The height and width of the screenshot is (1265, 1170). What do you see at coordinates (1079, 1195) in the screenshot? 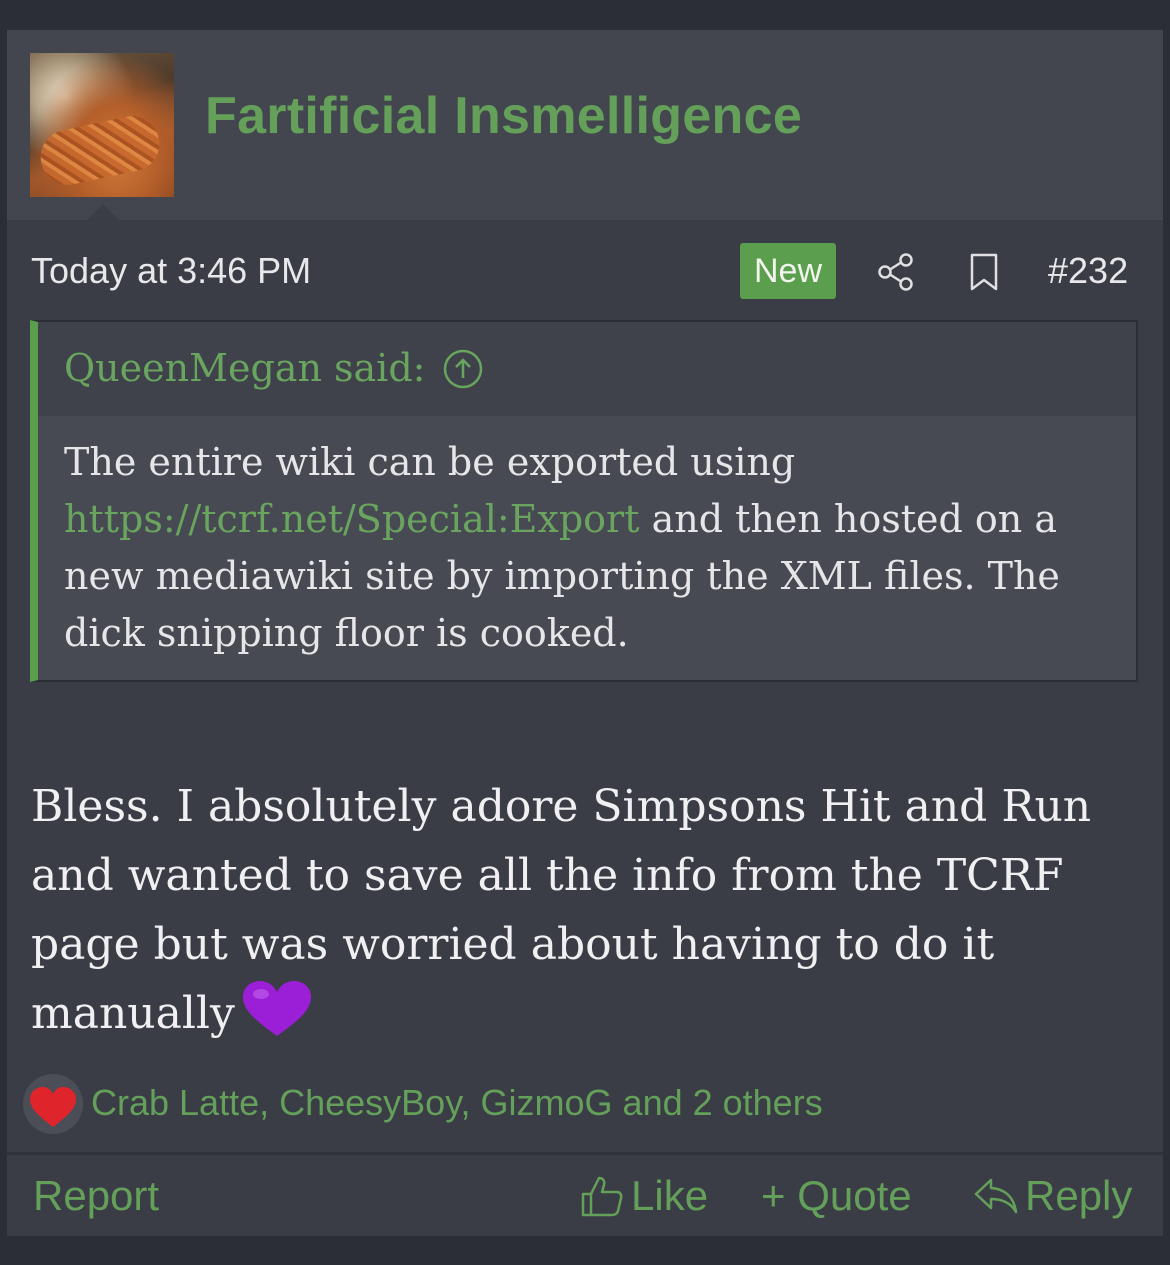
I see `reply-label: Reply` at bounding box center [1079, 1195].